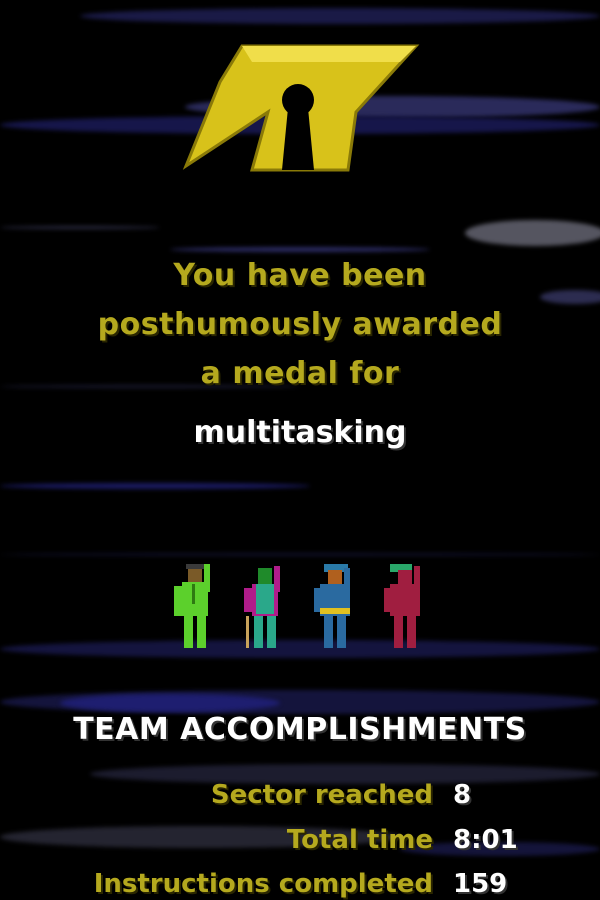 Image resolution: width=600 pixels, height=900 pixels. Describe the element at coordinates (262, 607) in the screenshot. I see `crew-member-purple-icon` at that location.